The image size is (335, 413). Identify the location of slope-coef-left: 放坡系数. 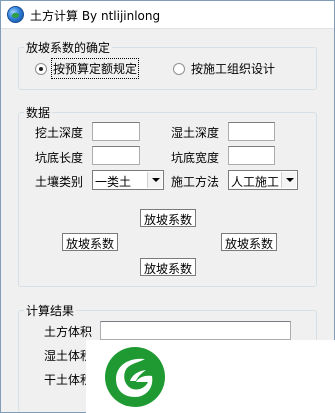
(90, 242).